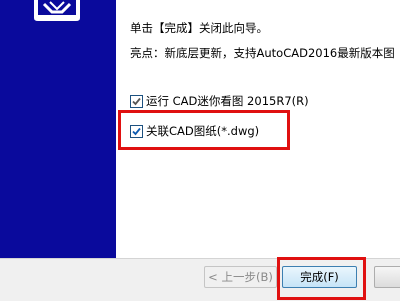 The height and width of the screenshot is (301, 400). Describe the element at coordinates (57, 11) in the screenshot. I see `cad-logo-icon` at that location.